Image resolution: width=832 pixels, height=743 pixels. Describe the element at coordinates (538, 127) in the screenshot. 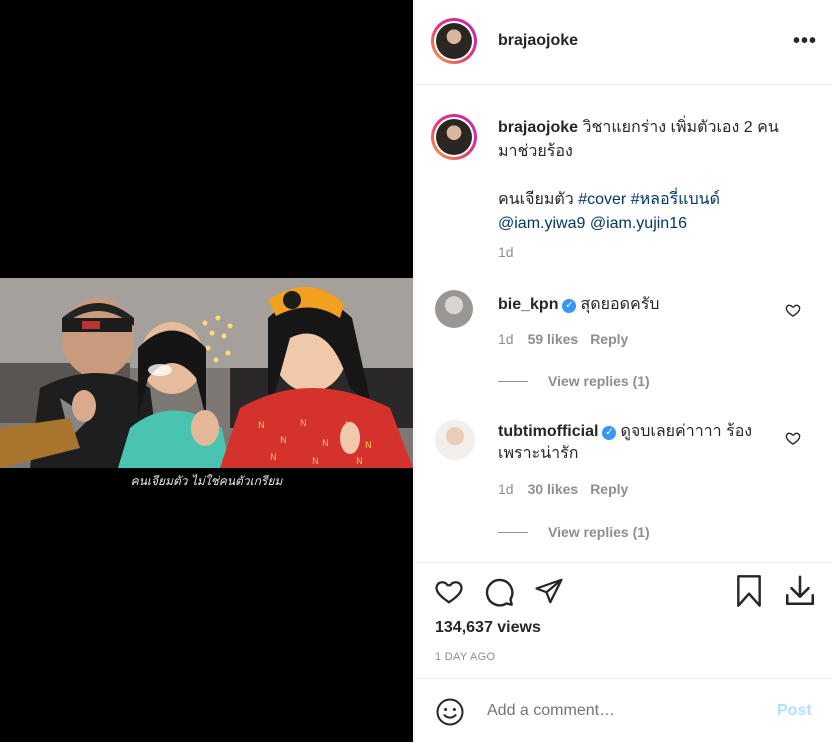

I see `caption-username: brajaojoke` at that location.